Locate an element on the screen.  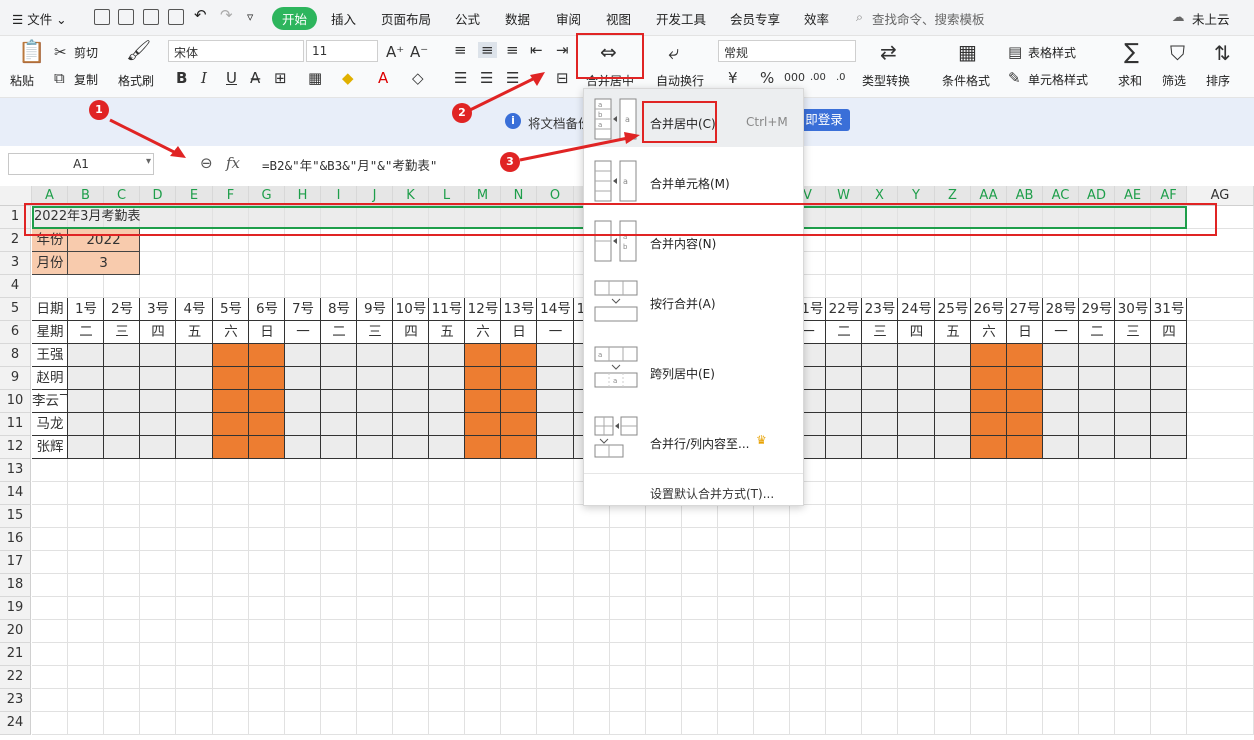
align-top-icon: ≡ is located at coordinates (460, 50).